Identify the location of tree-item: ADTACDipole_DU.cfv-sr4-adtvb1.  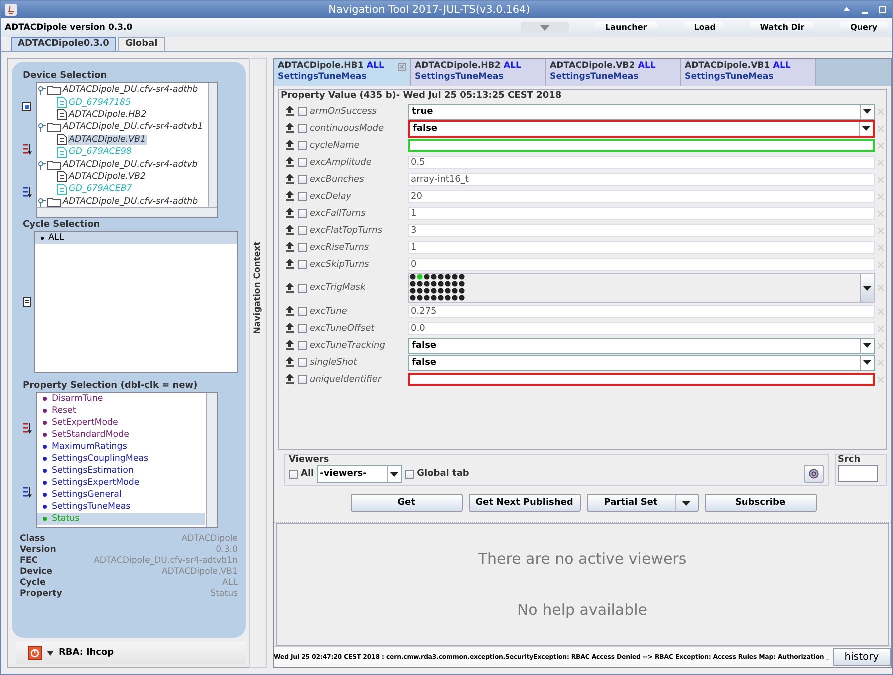
(133, 127).